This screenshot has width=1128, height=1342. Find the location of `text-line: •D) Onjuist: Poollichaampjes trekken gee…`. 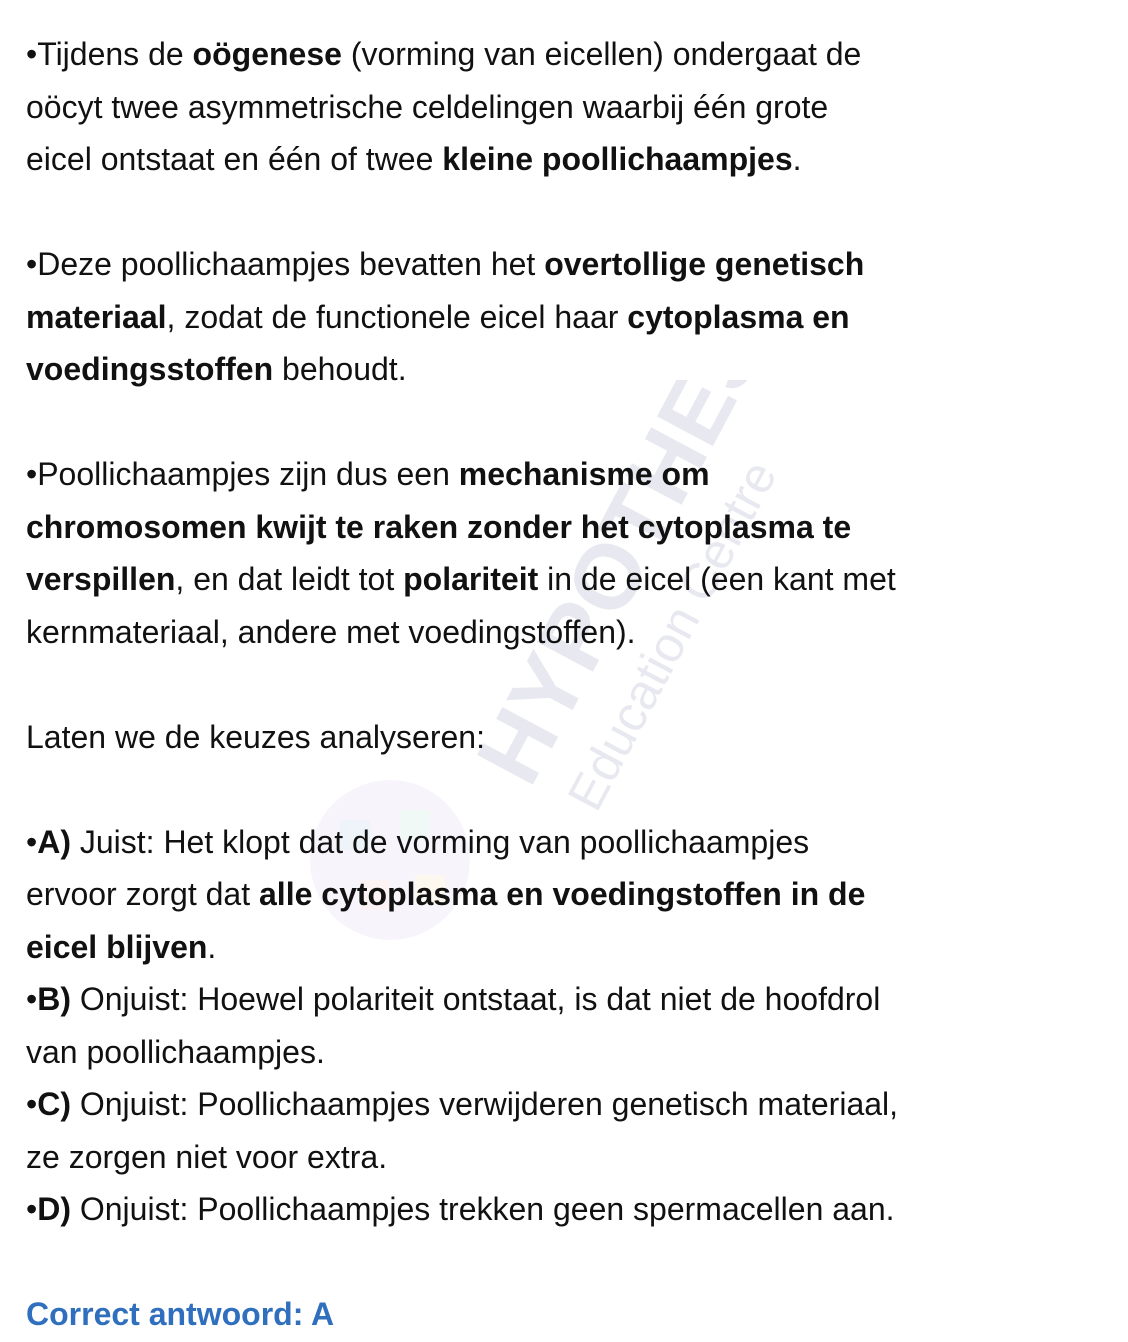

text-line: •D) Onjuist: Poollichaampjes trekken gee… is located at coordinates (462, 1209).